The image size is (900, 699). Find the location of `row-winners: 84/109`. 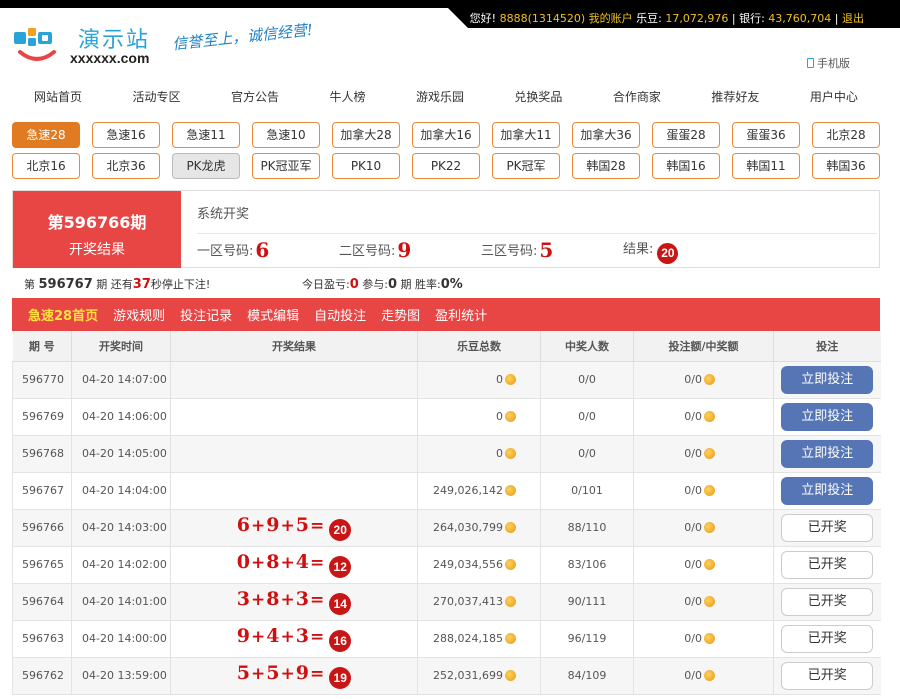

row-winners: 84/109 is located at coordinates (587, 676).